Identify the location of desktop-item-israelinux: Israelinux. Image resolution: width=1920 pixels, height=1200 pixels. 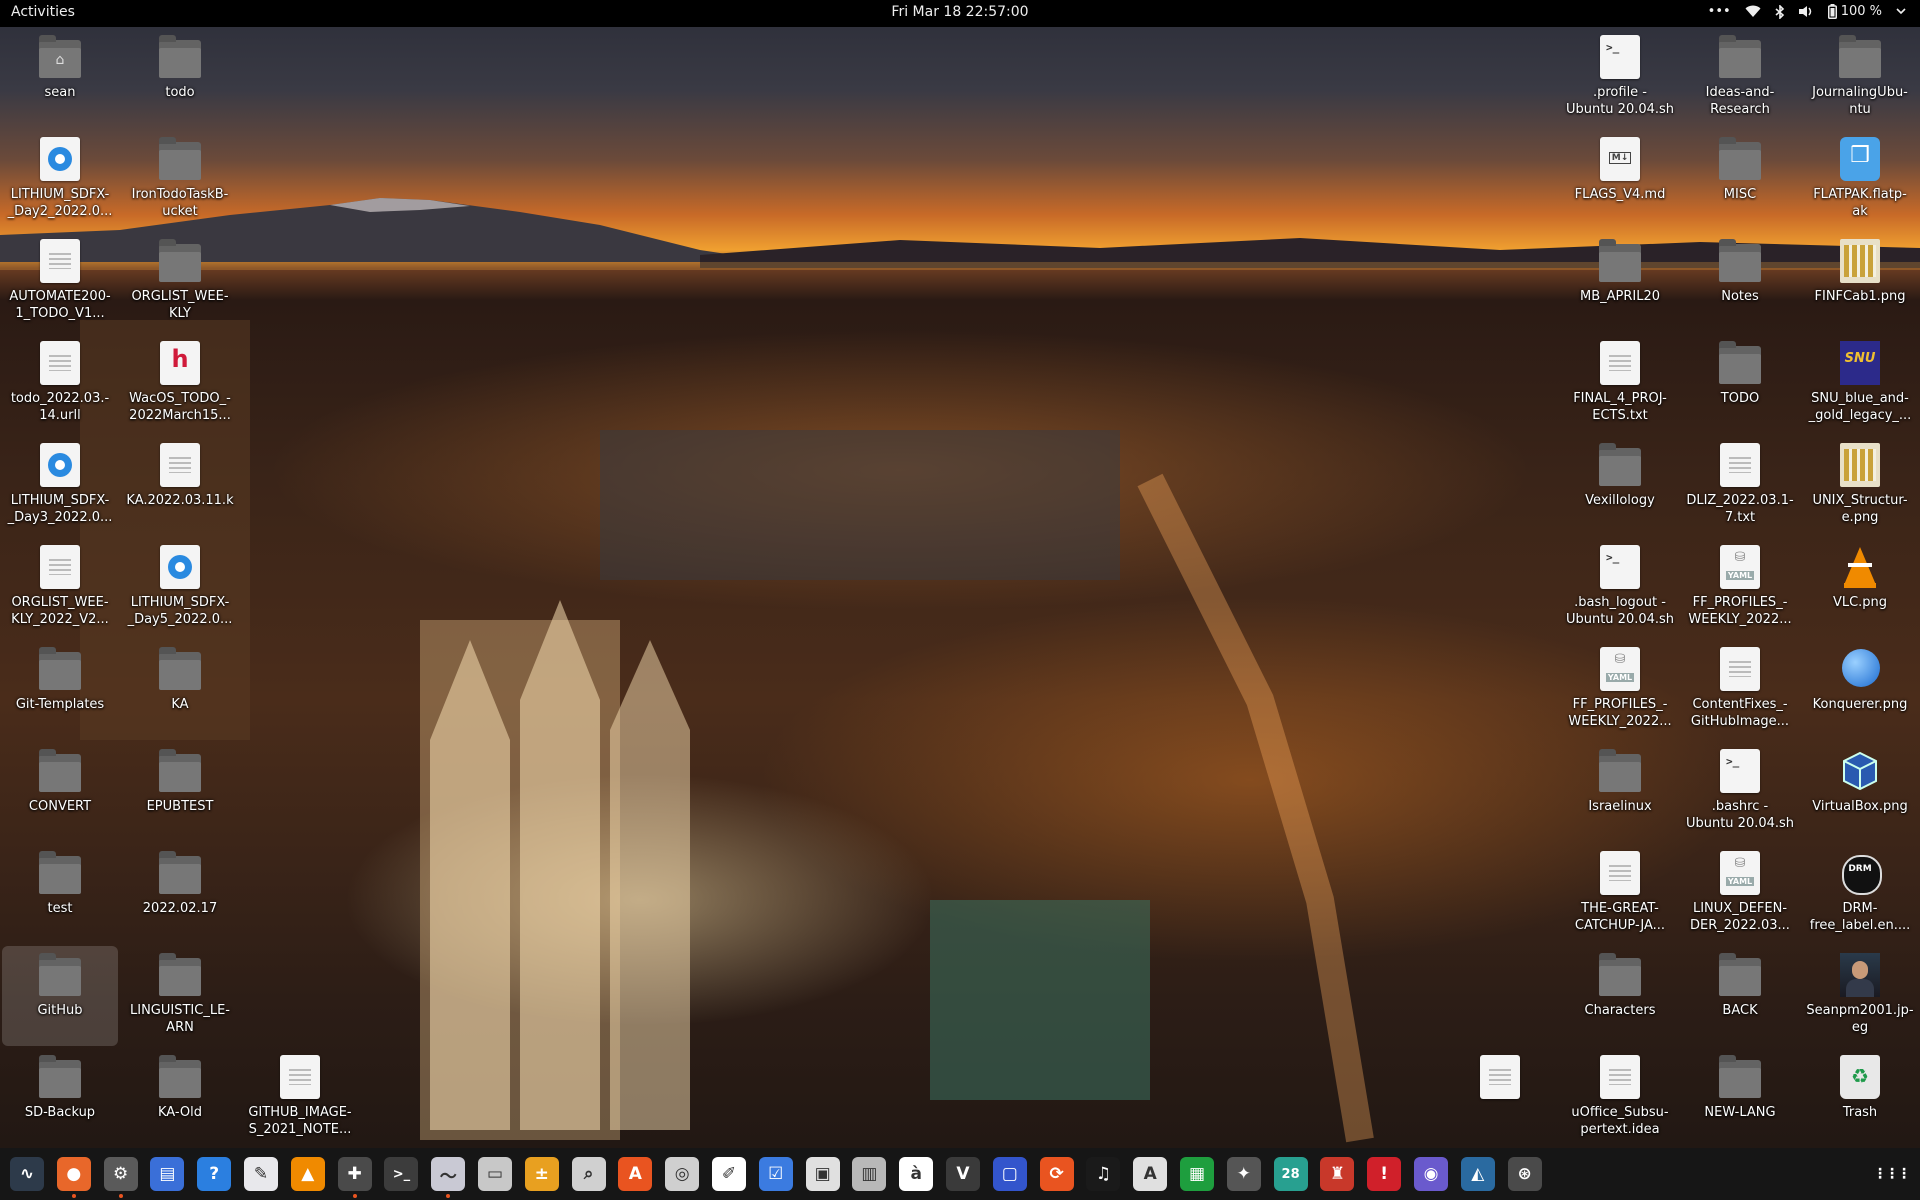
(1620, 792).